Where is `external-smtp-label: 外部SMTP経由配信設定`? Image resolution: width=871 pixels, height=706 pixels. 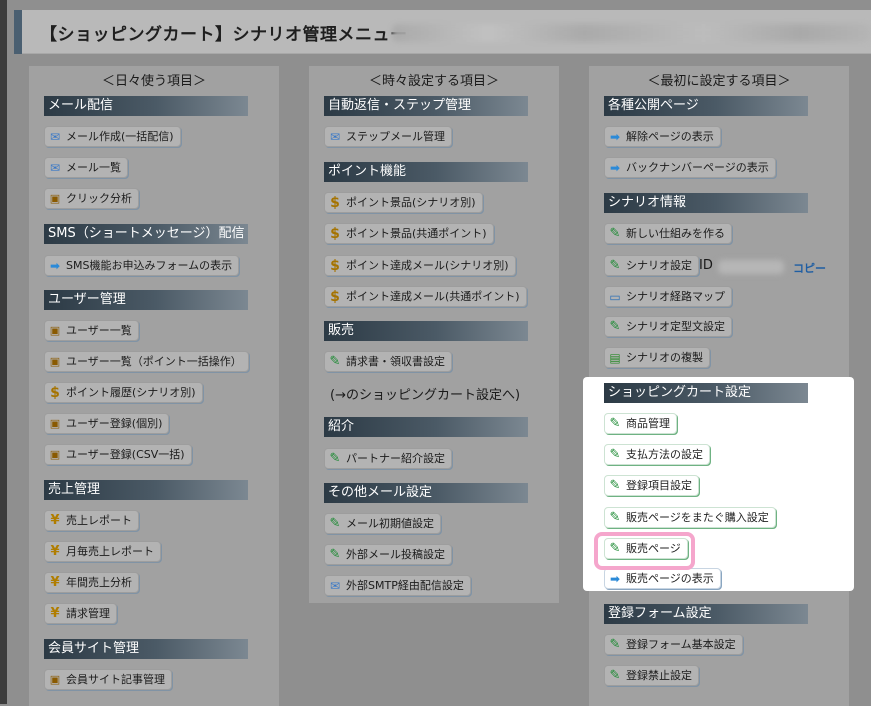
external-smtp-label: 外部SMTP経由配信設定 is located at coordinates (405, 585).